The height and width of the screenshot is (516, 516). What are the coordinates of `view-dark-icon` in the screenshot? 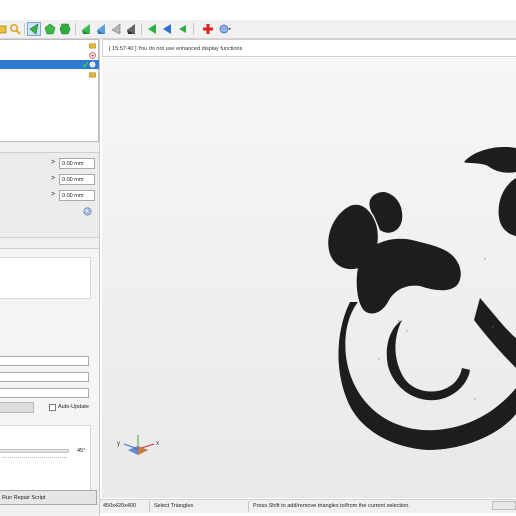 It's located at (131, 29).